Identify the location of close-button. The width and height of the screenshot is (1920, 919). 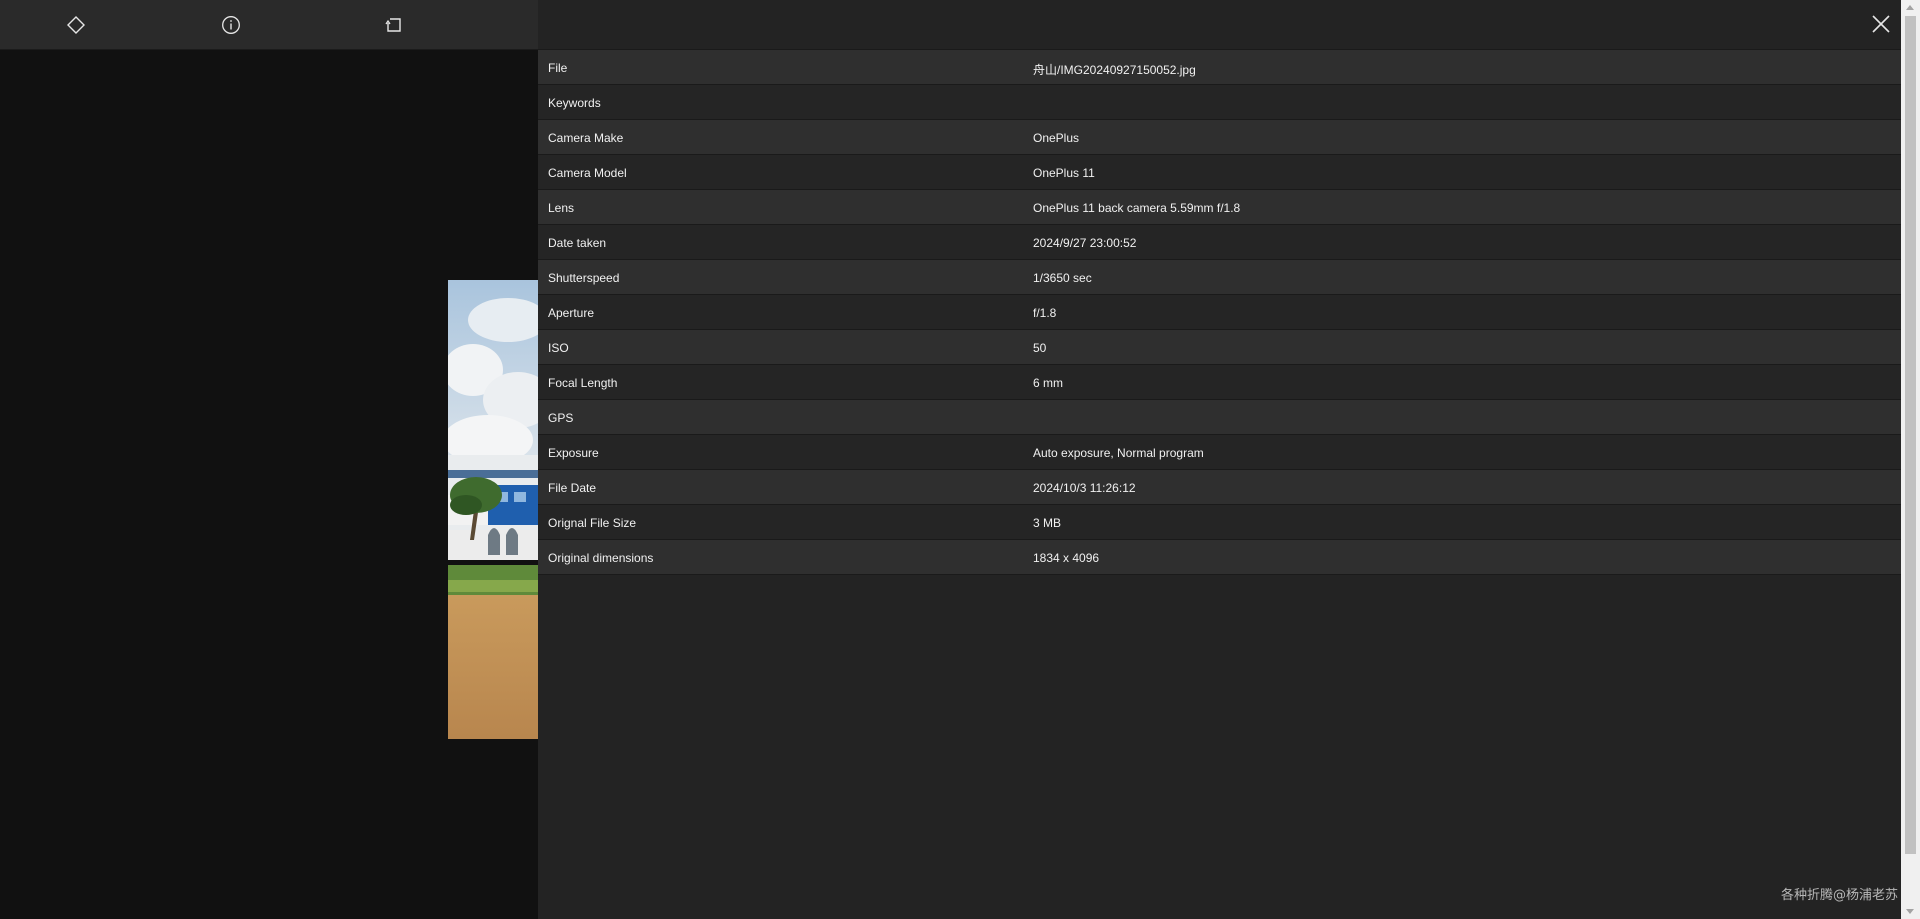
(1881, 24).